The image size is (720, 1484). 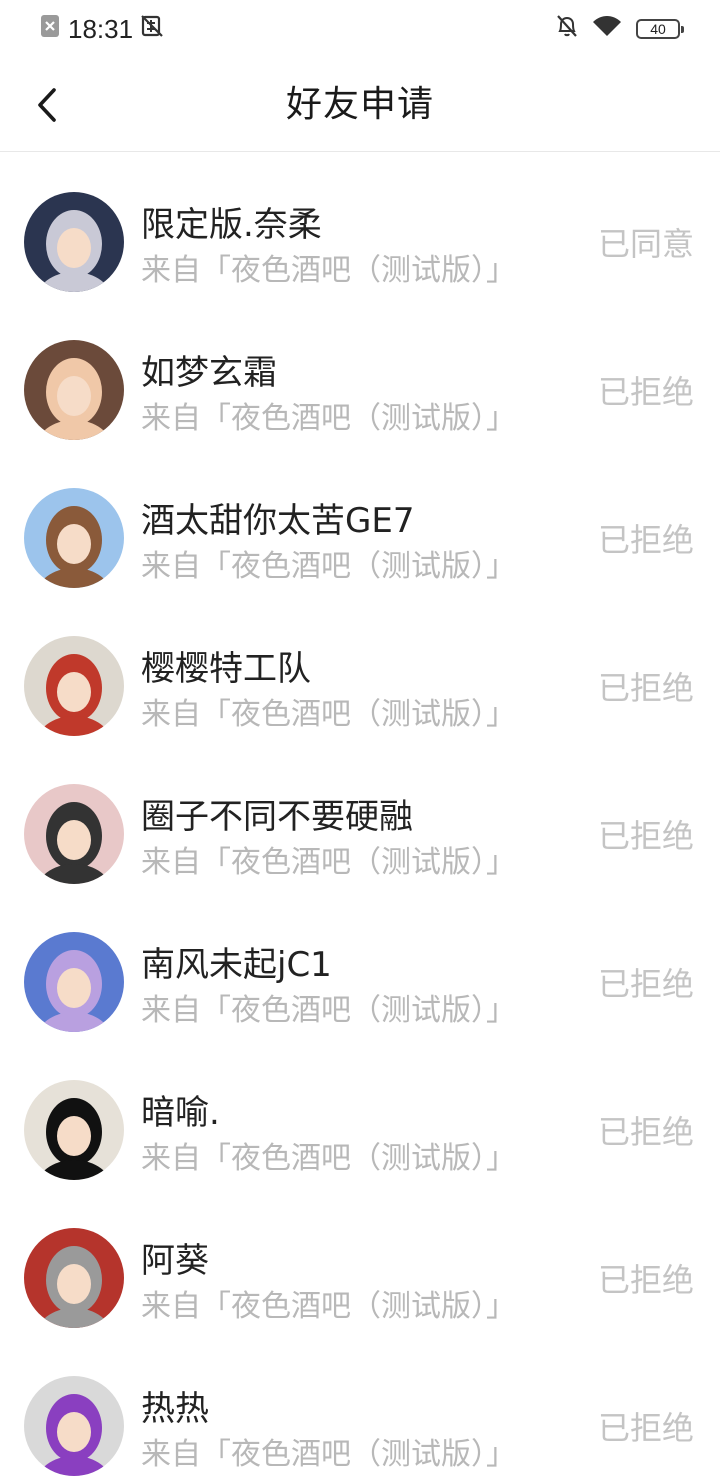 I want to click on requester-name: 樱樱特工队, so click(x=226, y=669).